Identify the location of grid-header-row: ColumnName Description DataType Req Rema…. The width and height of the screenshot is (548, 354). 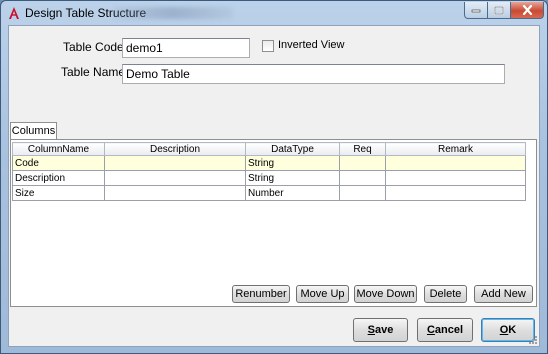
(269, 149).